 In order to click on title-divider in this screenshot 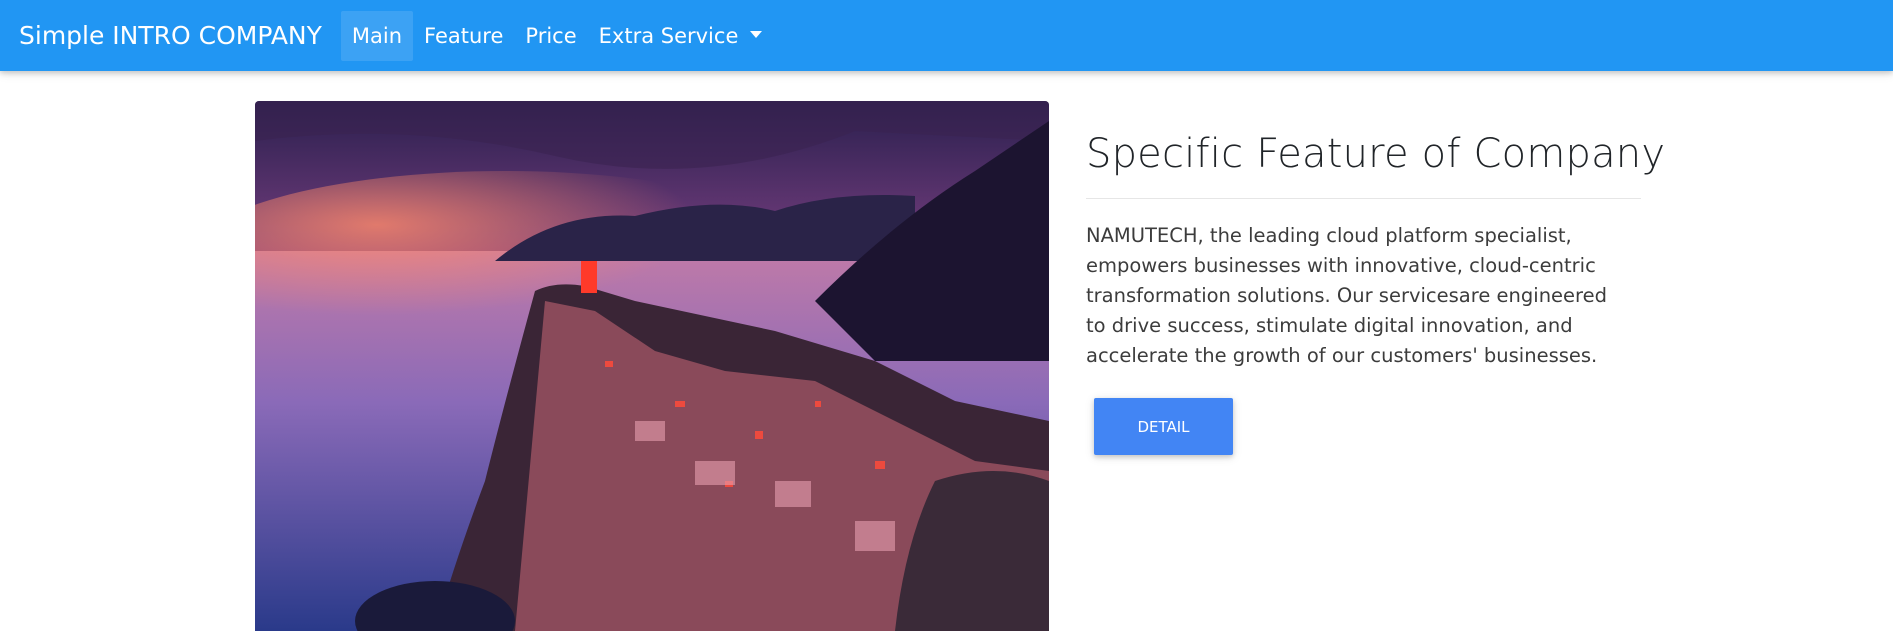, I will do `click(1363, 198)`.